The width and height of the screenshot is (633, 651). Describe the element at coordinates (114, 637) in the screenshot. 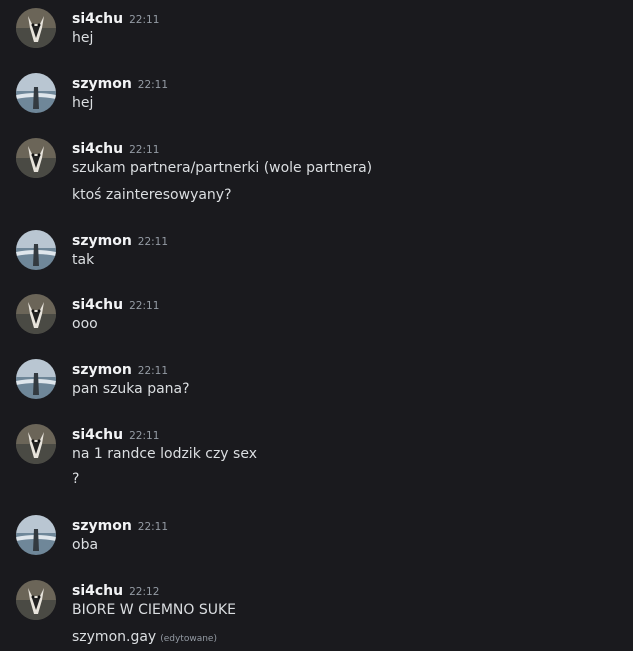

I see `message-text-content: szymon.gay` at that location.